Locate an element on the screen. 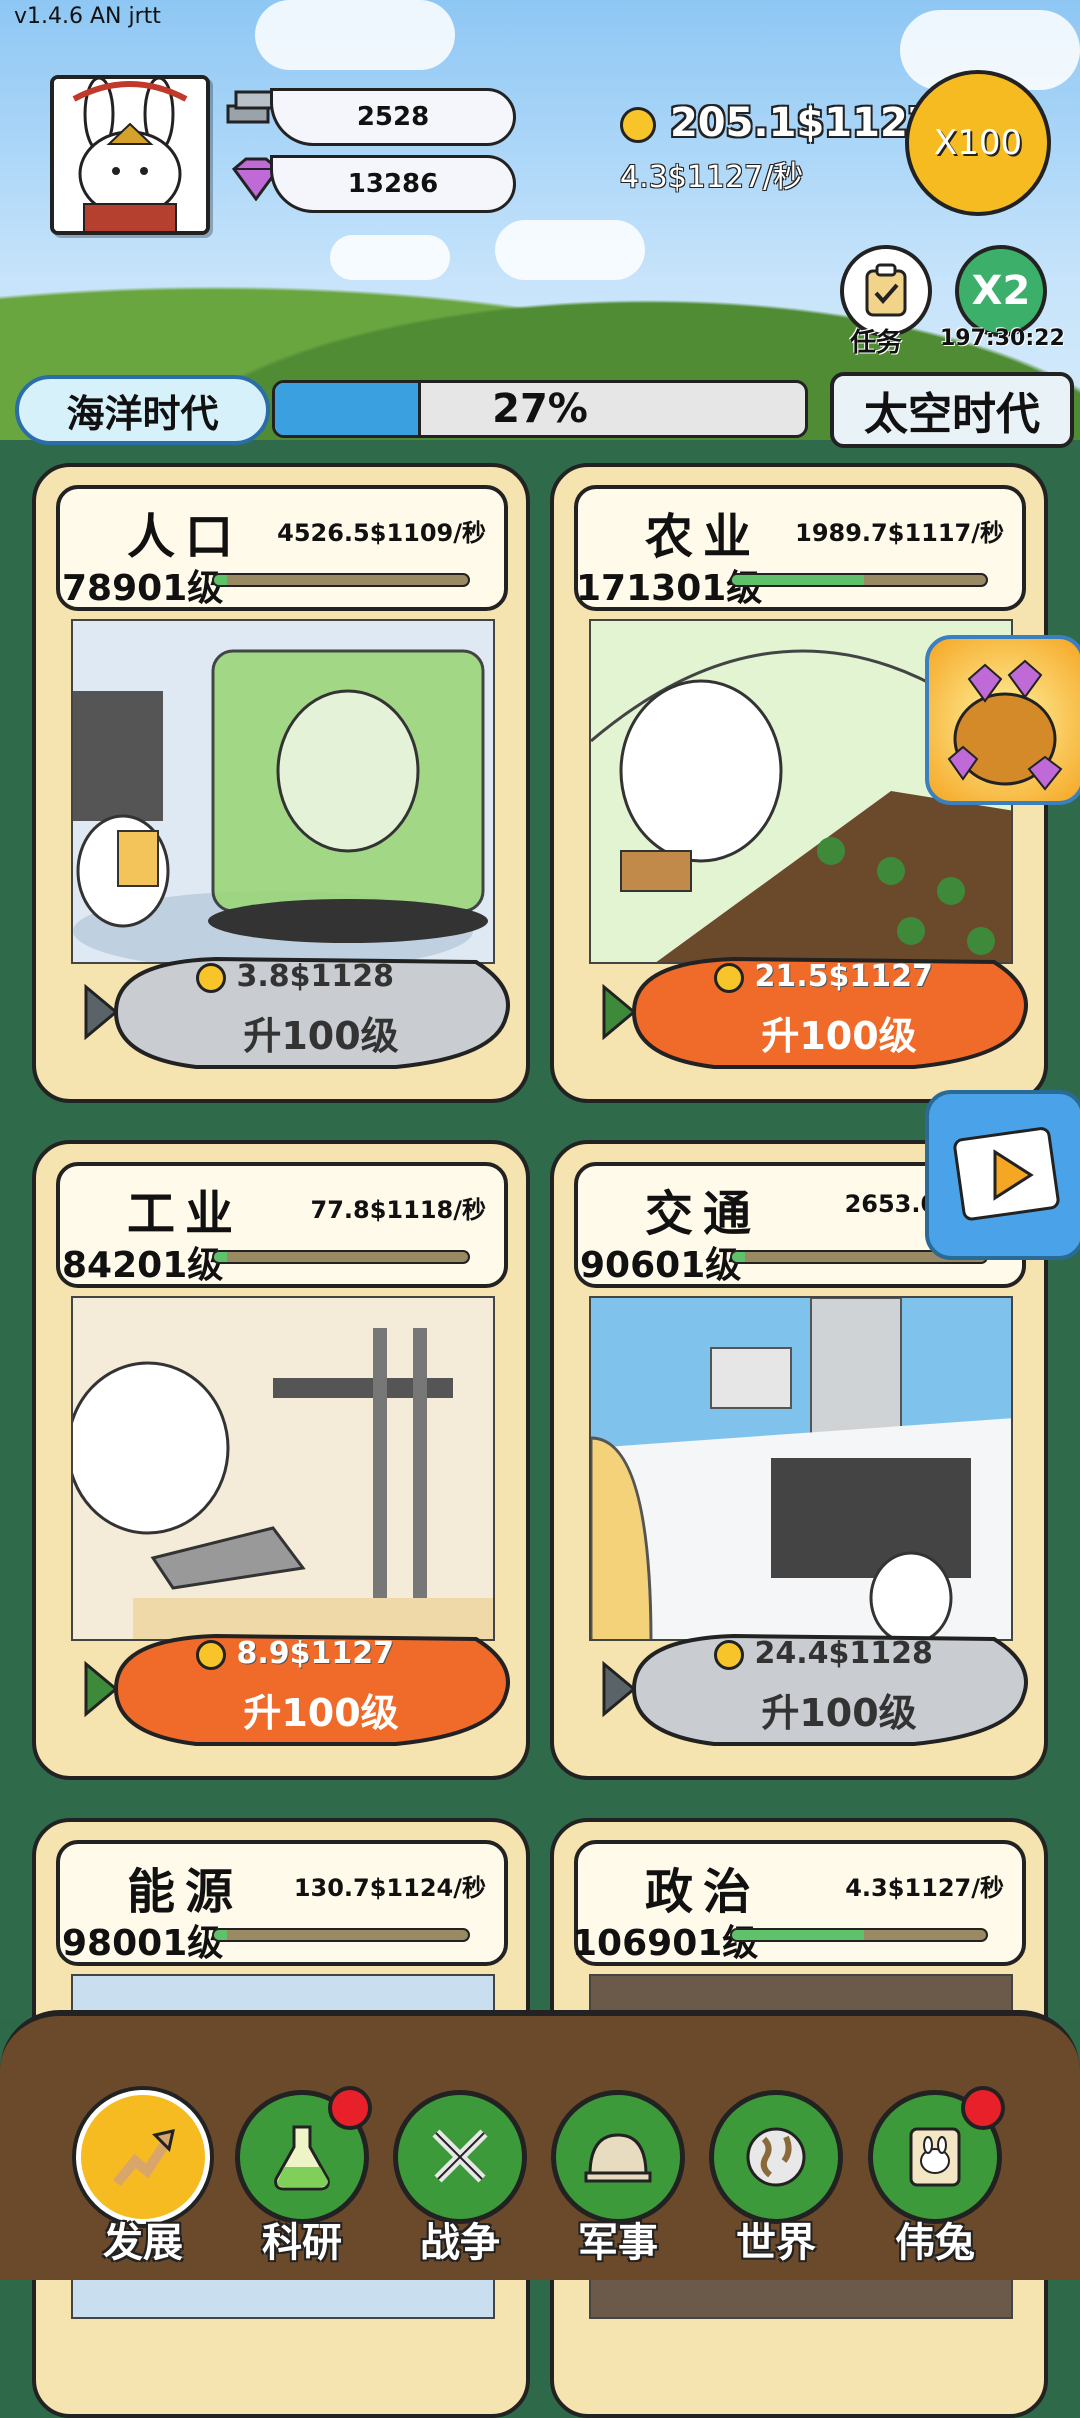 The image size is (1080, 2418). card-title: 人口 is located at coordinates (184, 537).